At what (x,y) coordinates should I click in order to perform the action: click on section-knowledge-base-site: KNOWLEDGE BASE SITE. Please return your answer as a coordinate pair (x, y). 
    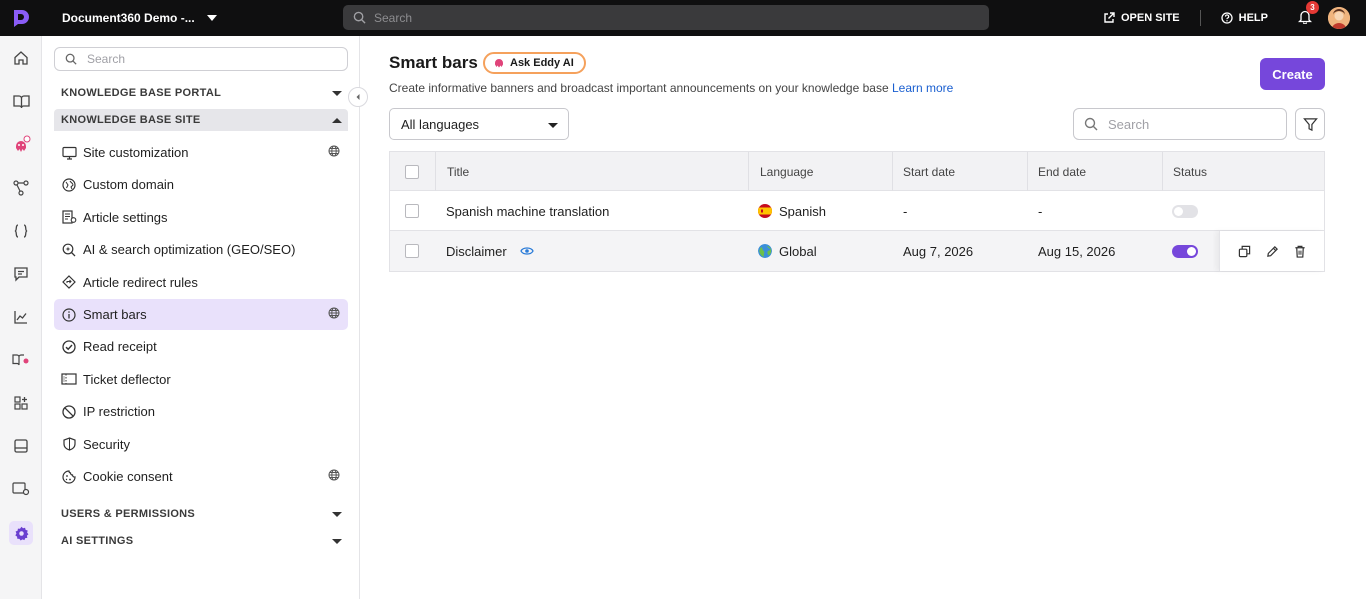
    Looking at the image, I should click on (201, 120).